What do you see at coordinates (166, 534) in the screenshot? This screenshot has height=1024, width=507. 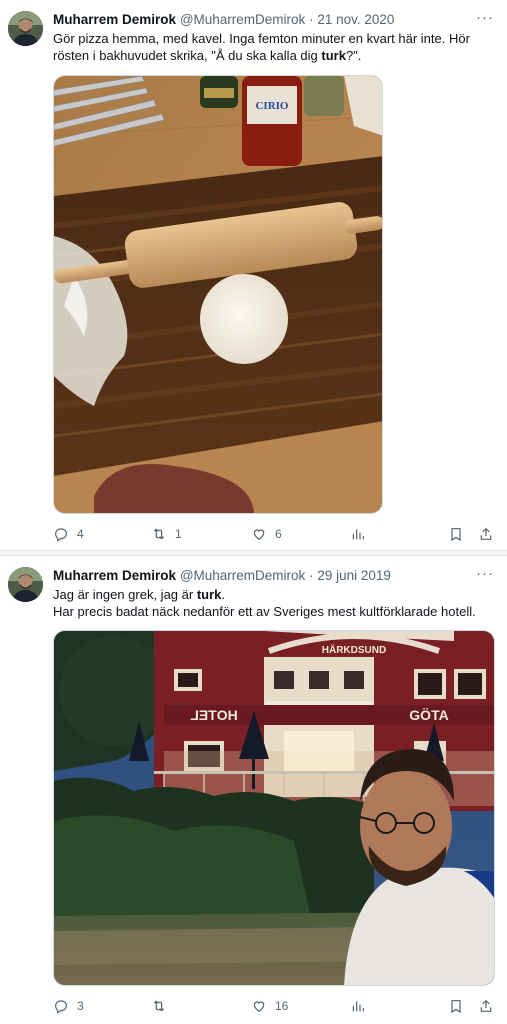 I see `retweet-button: 1` at bounding box center [166, 534].